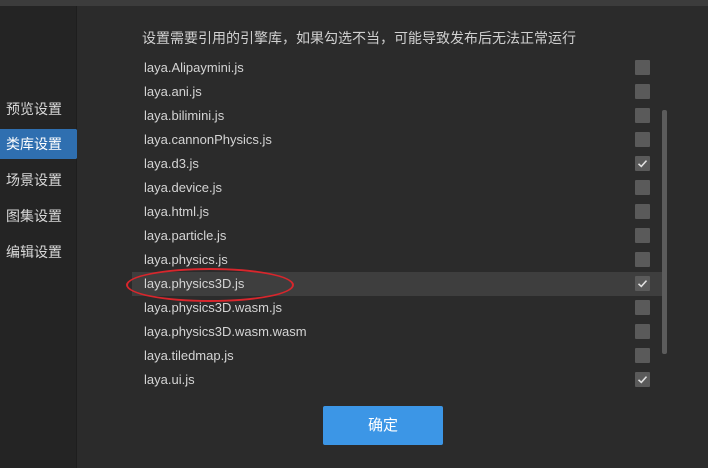 This screenshot has height=468, width=708. Describe the element at coordinates (397, 332) in the screenshot. I see `library-row: laya.physics3D.wasm.wasm` at that location.